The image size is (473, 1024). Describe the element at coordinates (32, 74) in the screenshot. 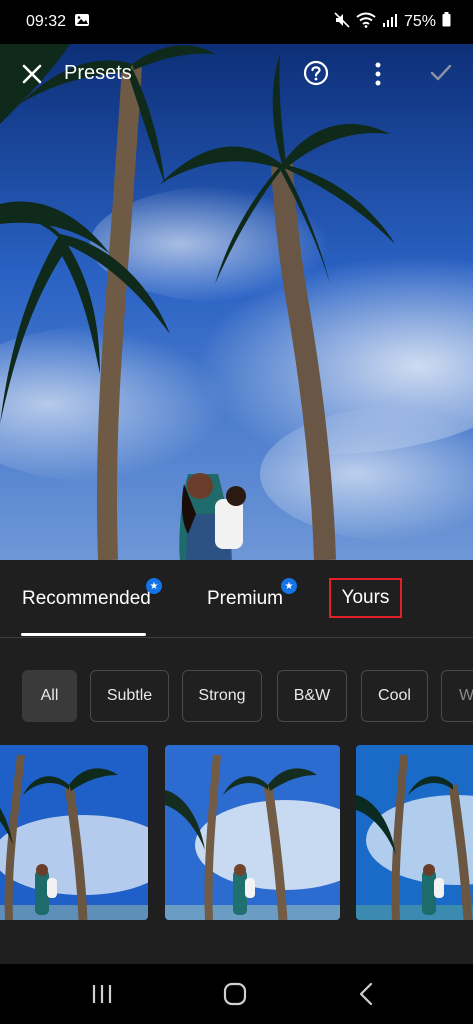

I see `close-icon` at that location.